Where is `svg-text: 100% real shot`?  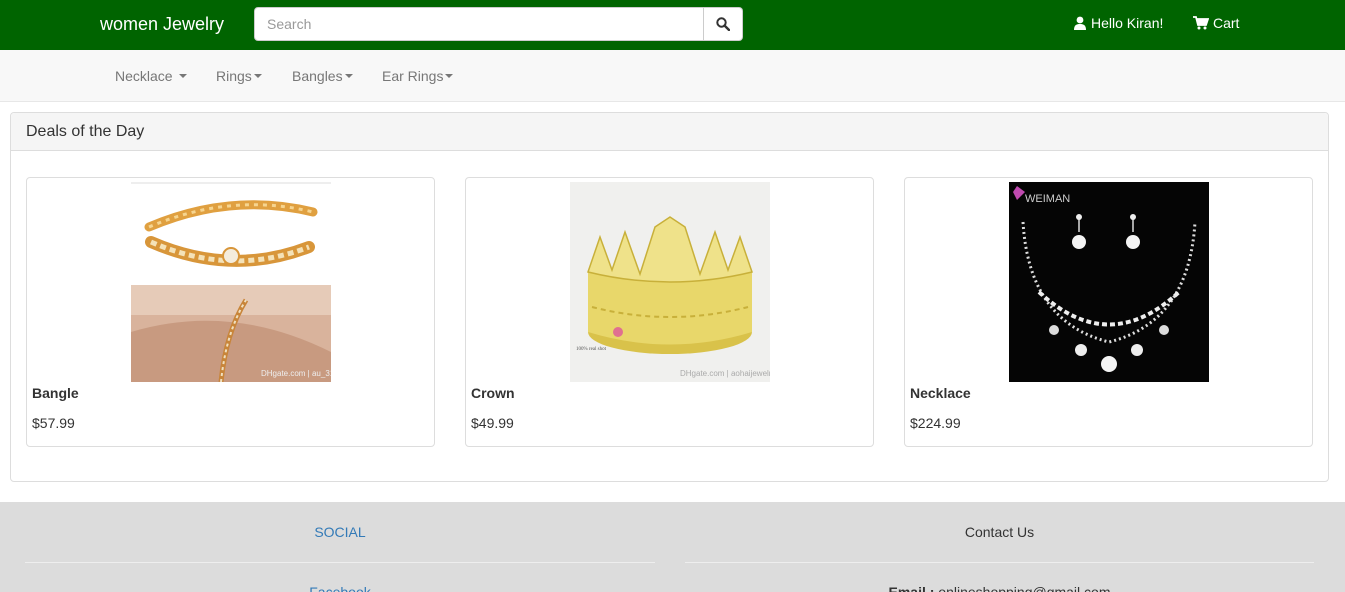
svg-text: 100% real shot is located at coordinates (591, 349).